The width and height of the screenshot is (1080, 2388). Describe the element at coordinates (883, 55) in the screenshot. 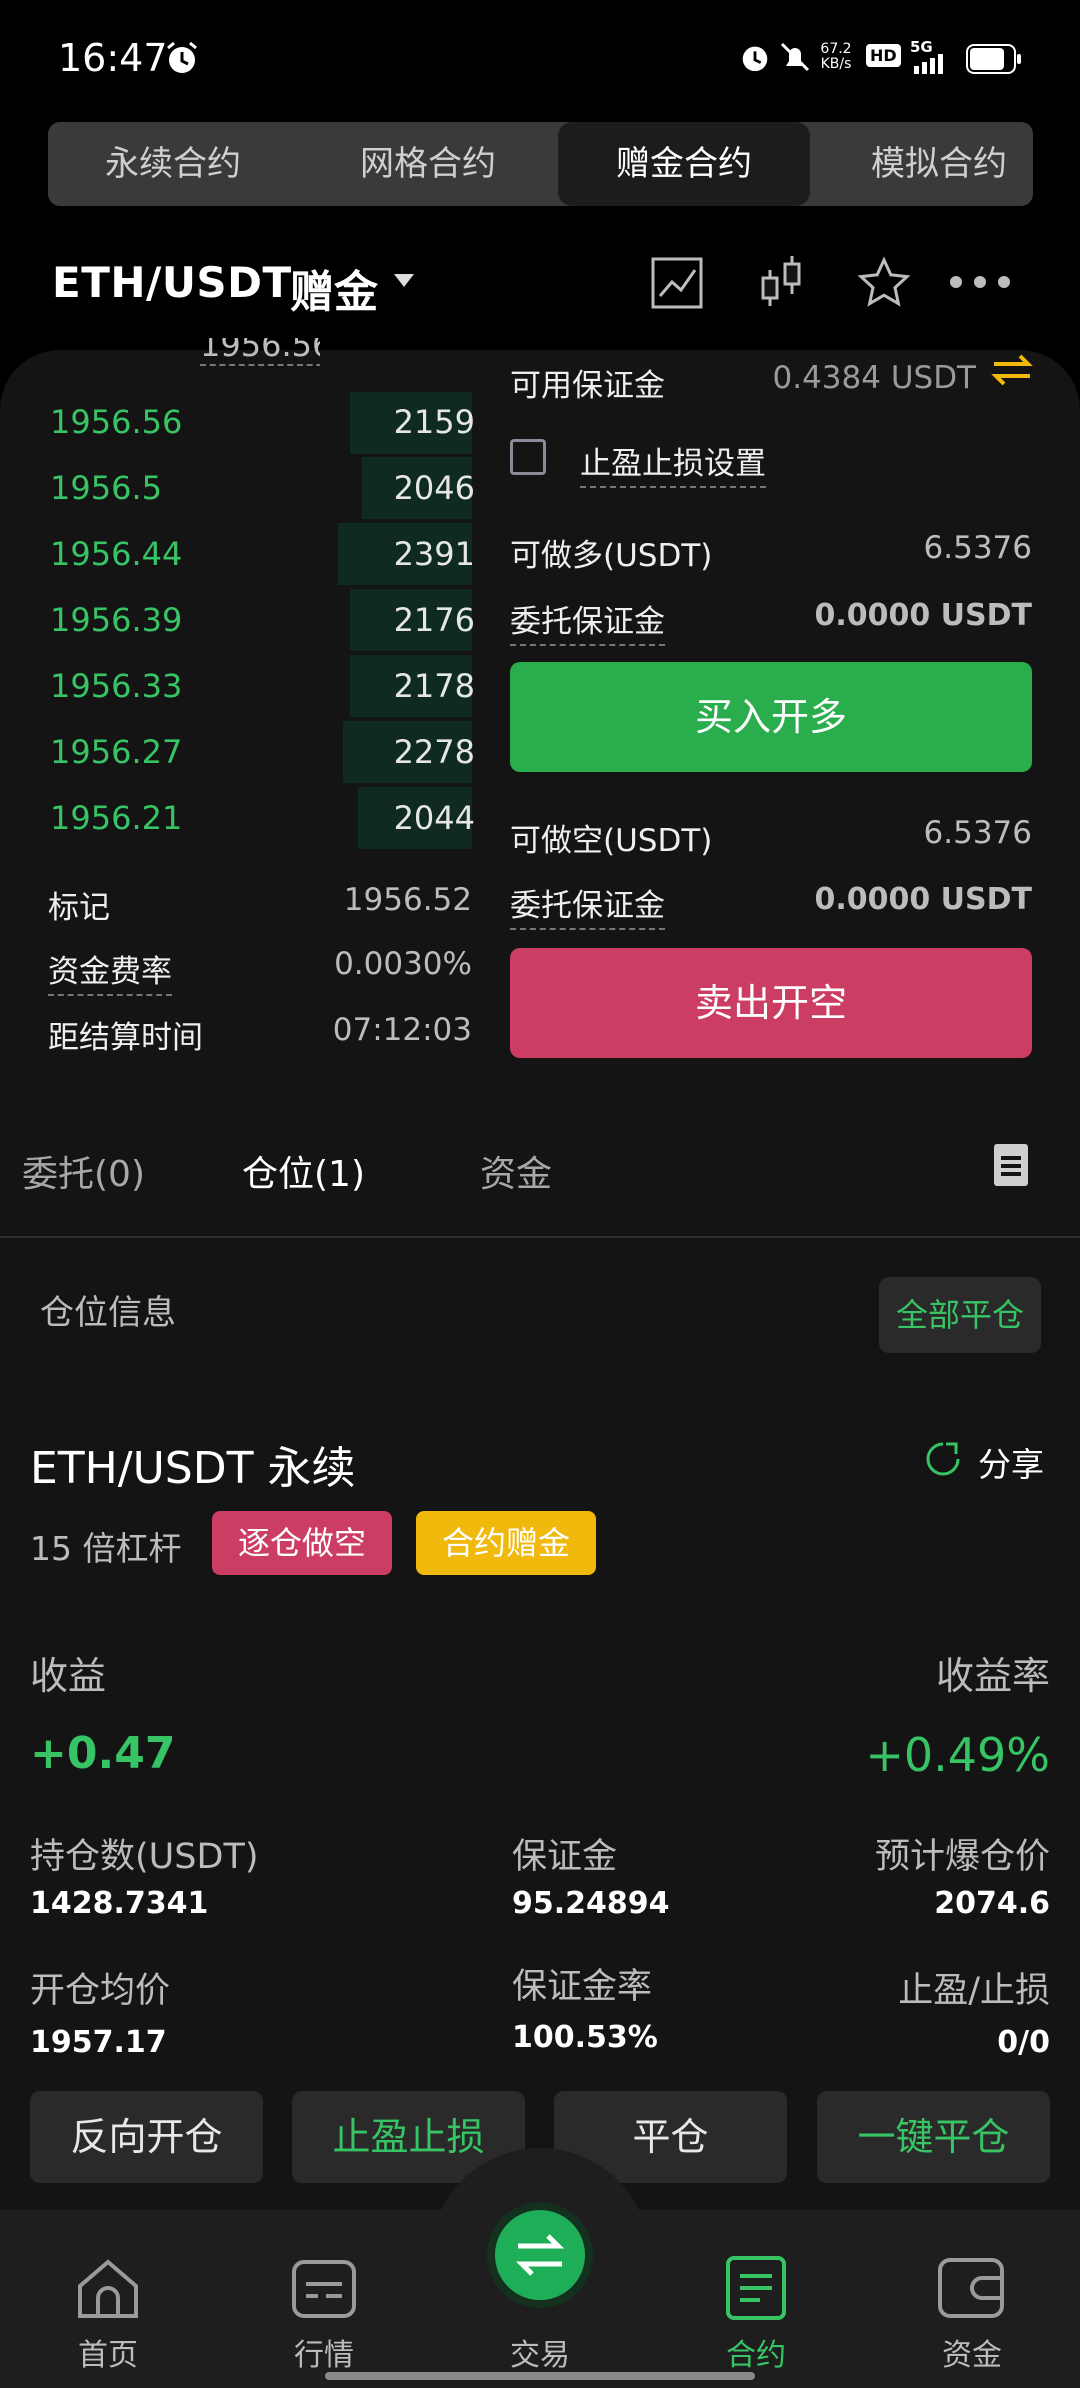

I see `hd-badge: HD` at that location.